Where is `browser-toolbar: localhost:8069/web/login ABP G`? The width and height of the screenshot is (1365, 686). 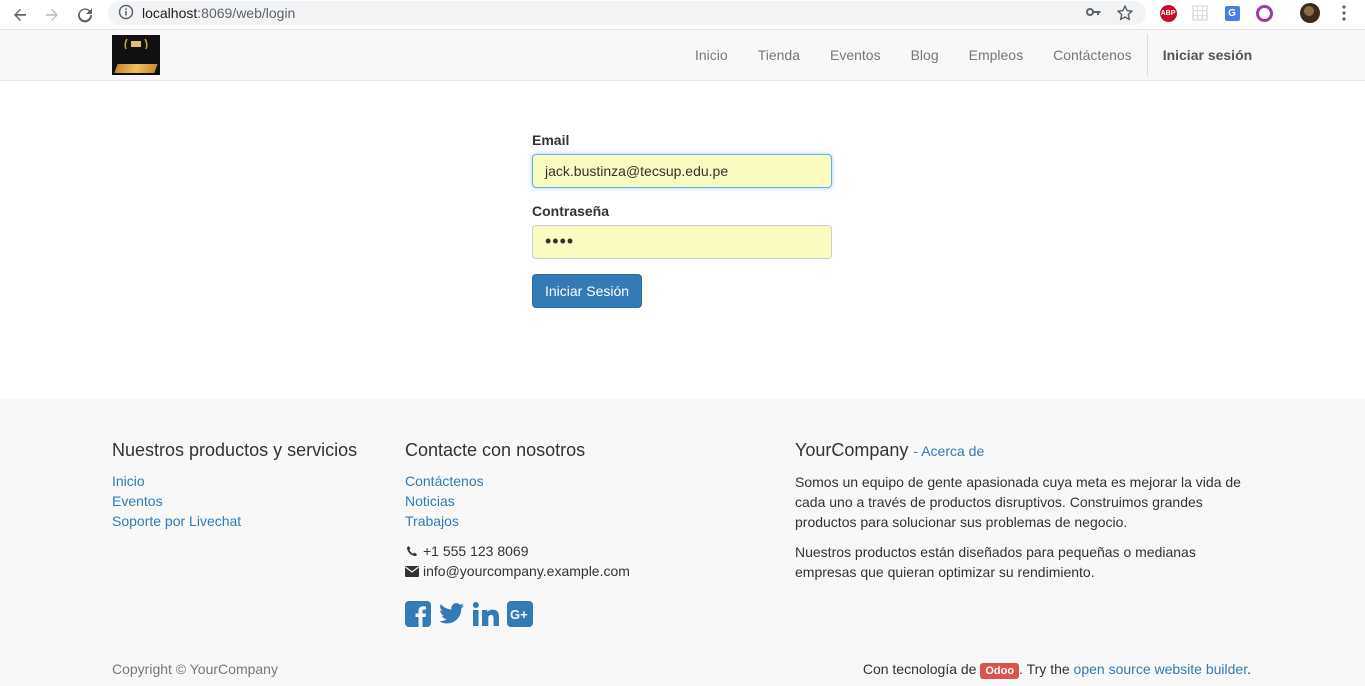 browser-toolbar: localhost:8069/web/login ABP G is located at coordinates (682, 15).